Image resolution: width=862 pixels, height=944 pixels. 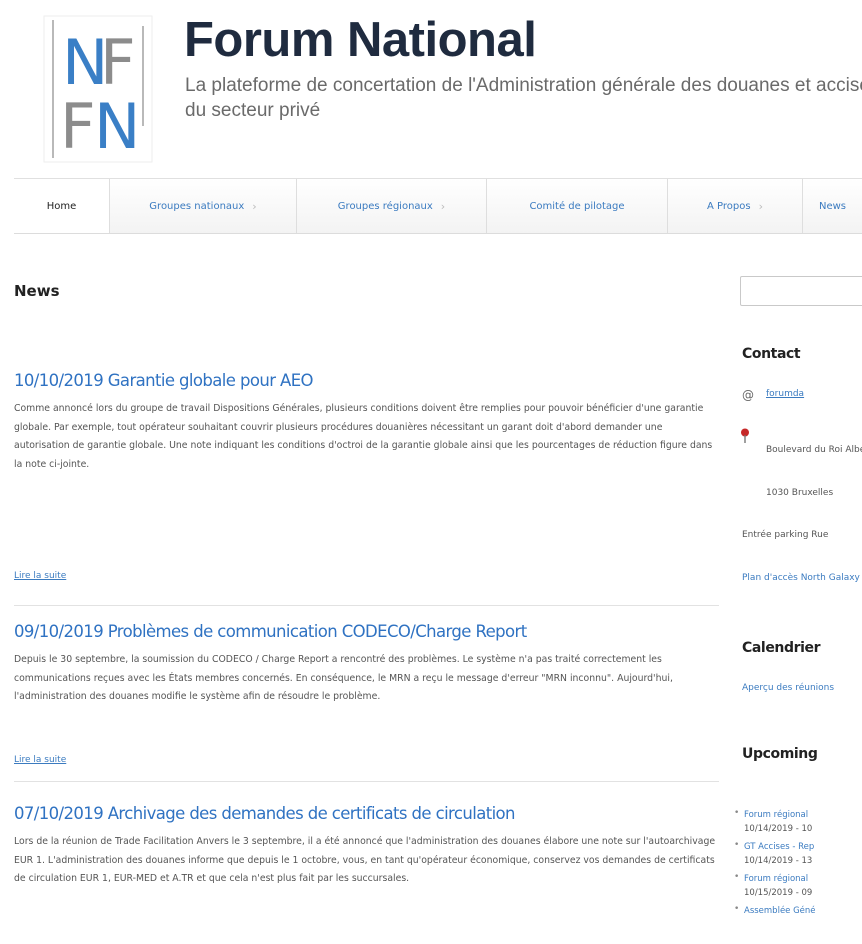 I want to click on nav-item-comite-de-pilotage: Comité de pilotage, so click(x=577, y=206).